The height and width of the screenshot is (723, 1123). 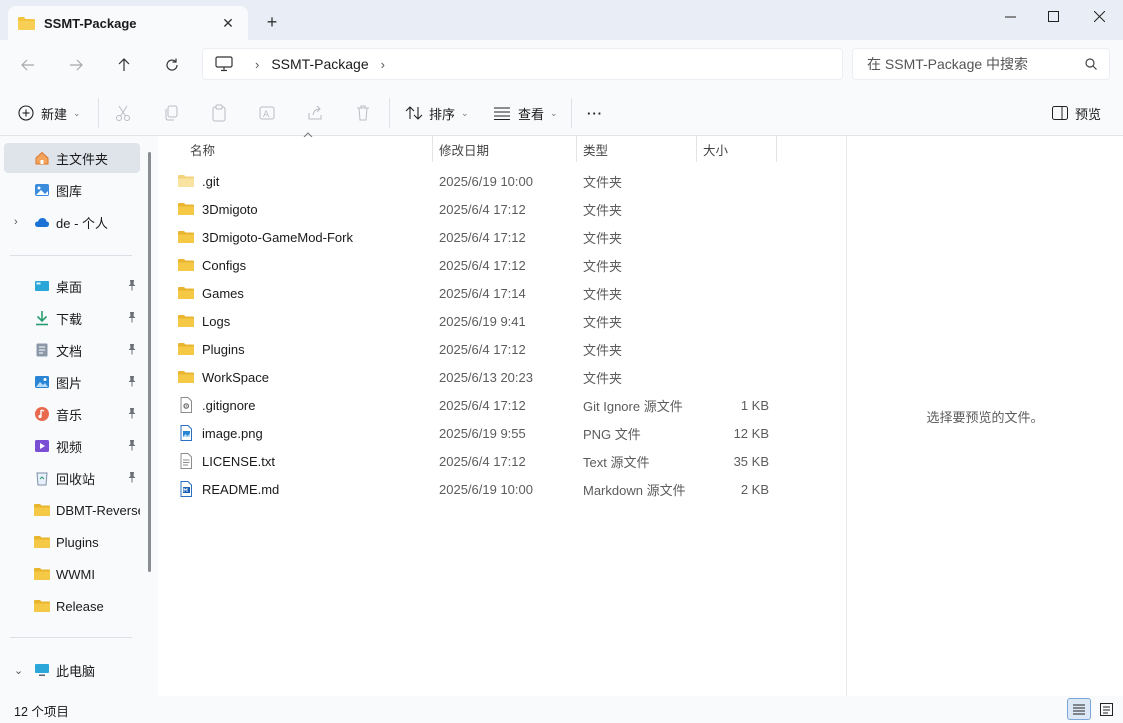 What do you see at coordinates (72, 190) in the screenshot?
I see `sidebar-item-top-1: 图库` at bounding box center [72, 190].